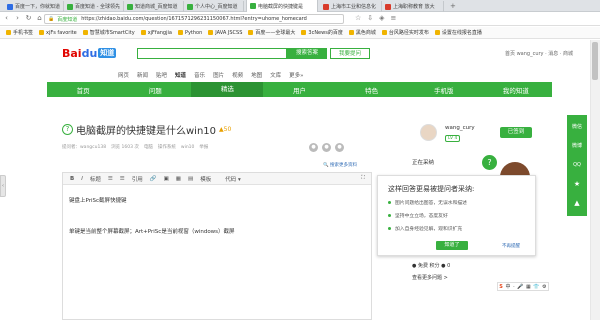 The image size is (600, 320). I want to click on nav-more: 更多», so click(296, 76).